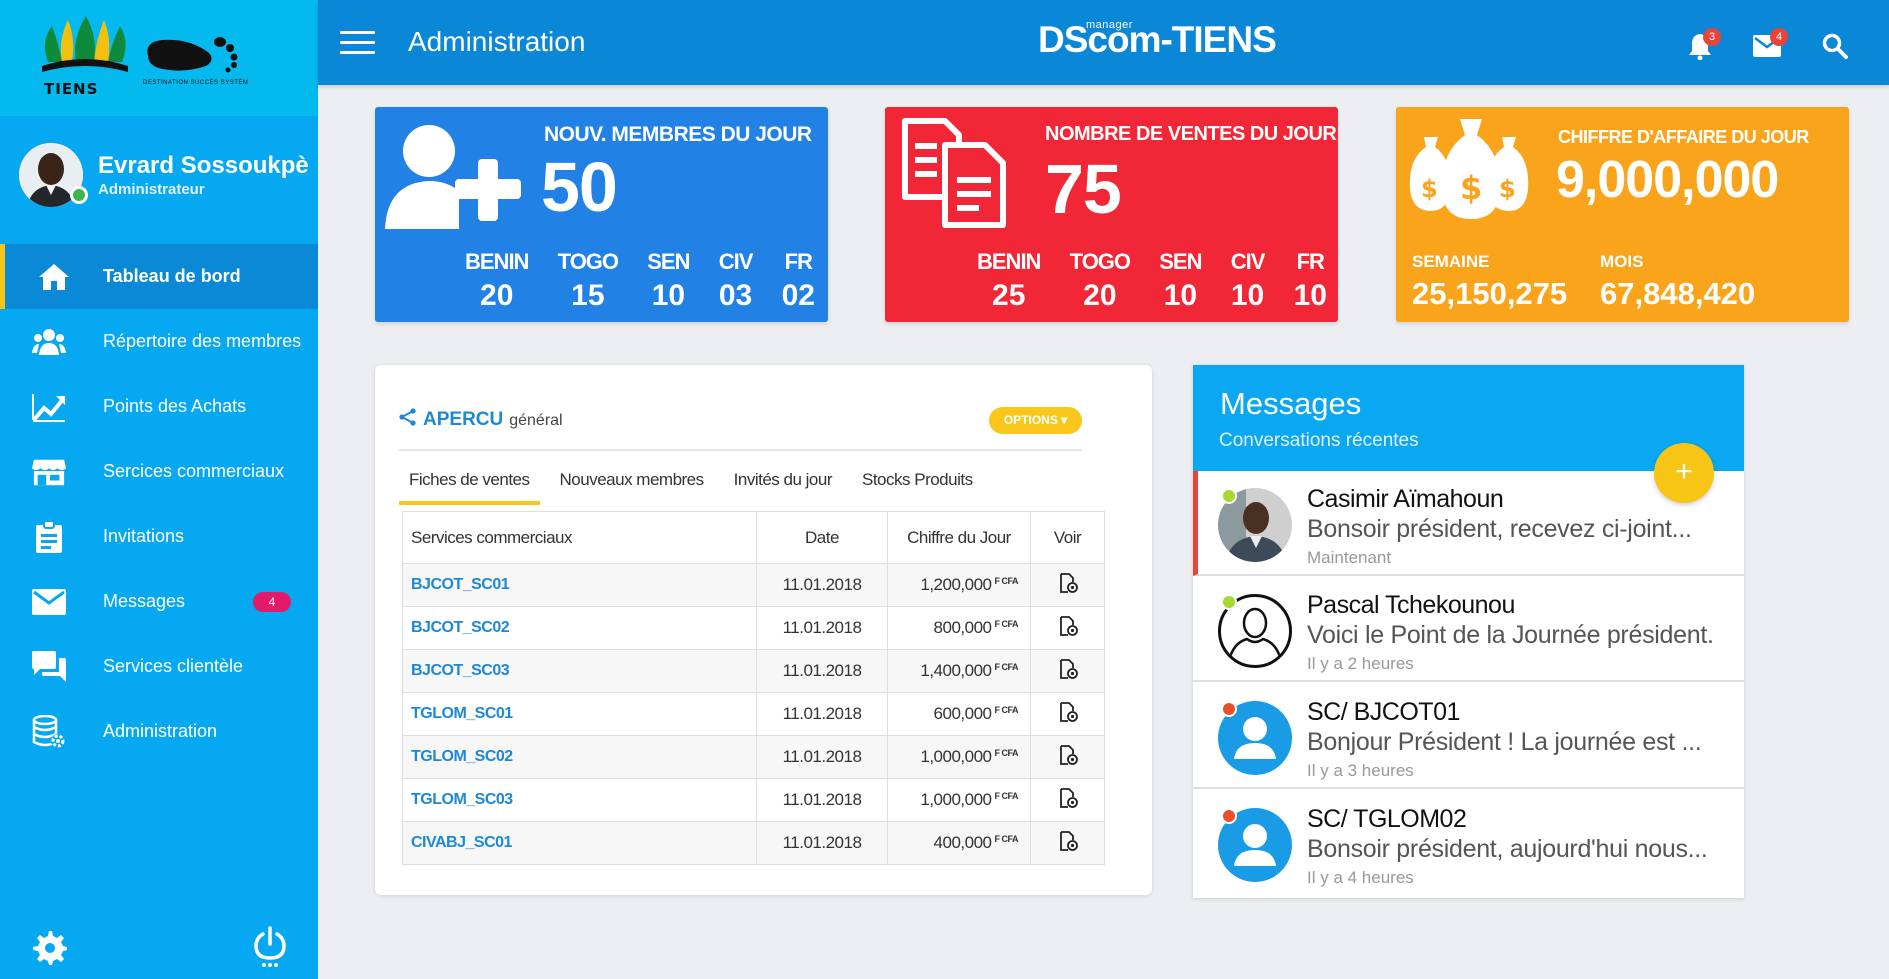 This screenshot has width=1889, height=979. What do you see at coordinates (579, 843) in the screenshot?
I see `service-code-link: CIVABJ_SC01` at bounding box center [579, 843].